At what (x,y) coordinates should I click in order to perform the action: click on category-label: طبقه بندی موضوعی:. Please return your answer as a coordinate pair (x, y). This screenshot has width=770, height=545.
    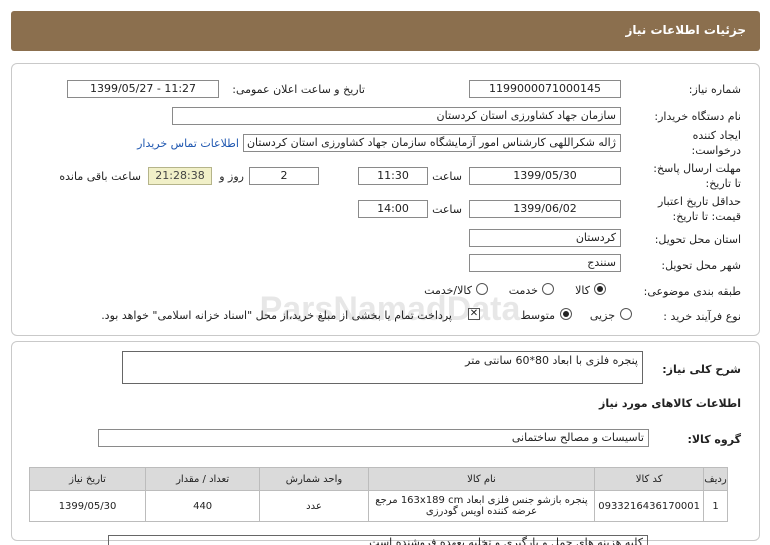
    Looking at the image, I should click on (692, 291).